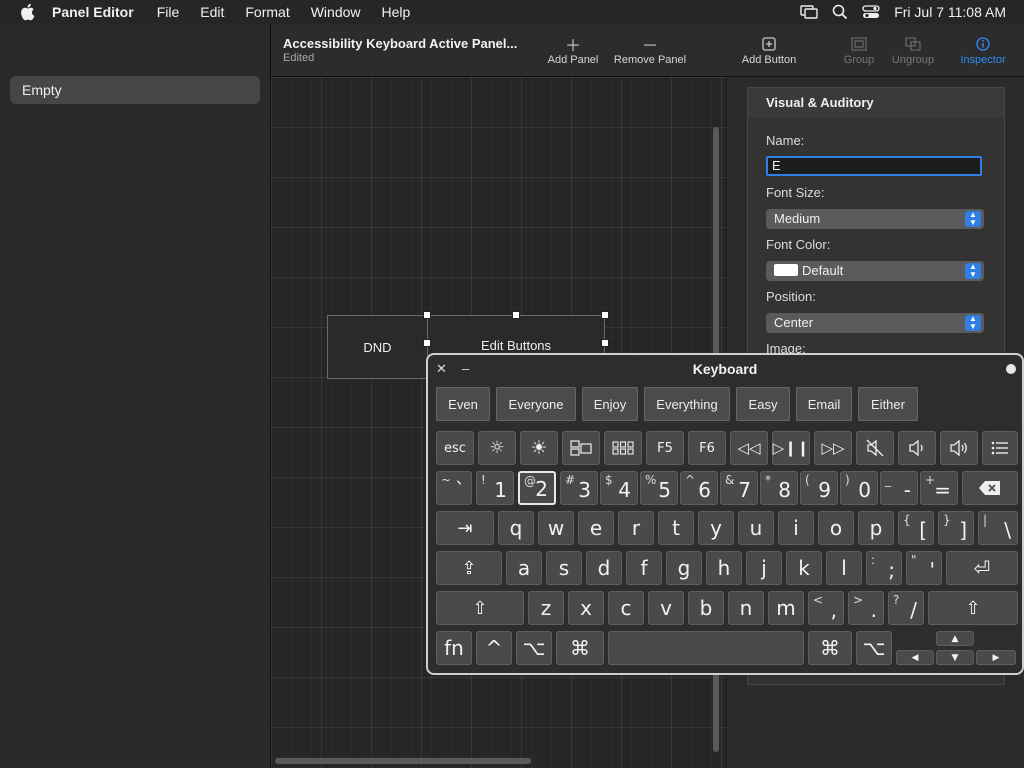 This screenshot has height=768, width=1024. I want to click on menu-window: Window, so click(336, 12).